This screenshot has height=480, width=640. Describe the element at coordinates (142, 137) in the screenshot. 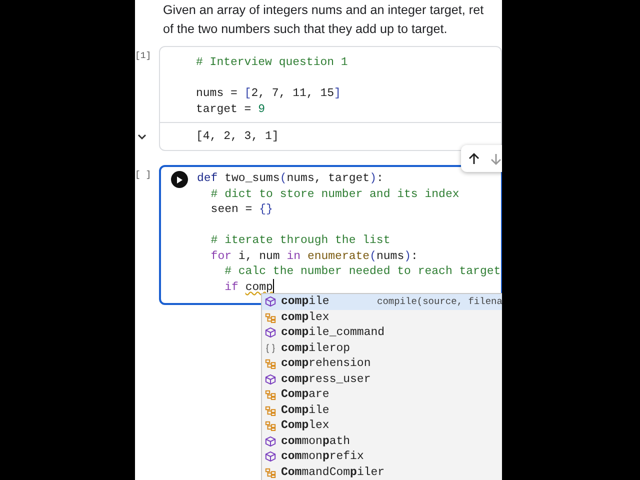

I see `collapse-chevron-icon` at that location.